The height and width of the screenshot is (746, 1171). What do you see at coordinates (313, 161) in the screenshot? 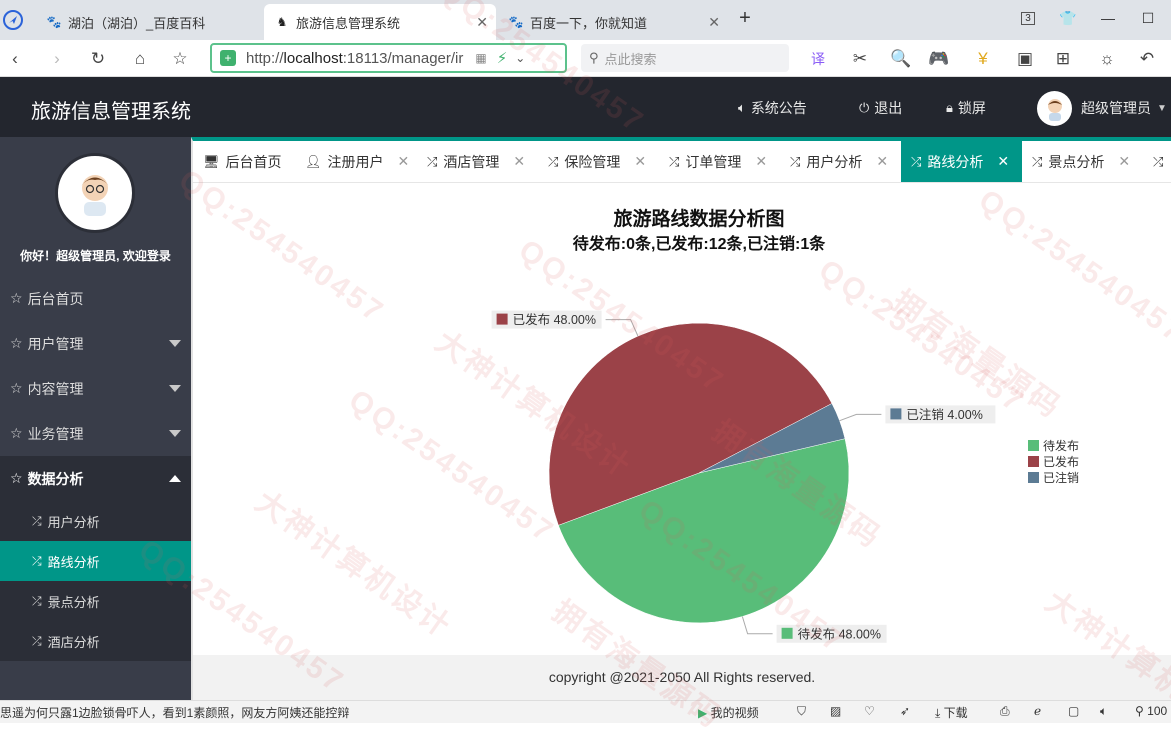
I see `user-icon: 👤︎` at bounding box center [313, 161].